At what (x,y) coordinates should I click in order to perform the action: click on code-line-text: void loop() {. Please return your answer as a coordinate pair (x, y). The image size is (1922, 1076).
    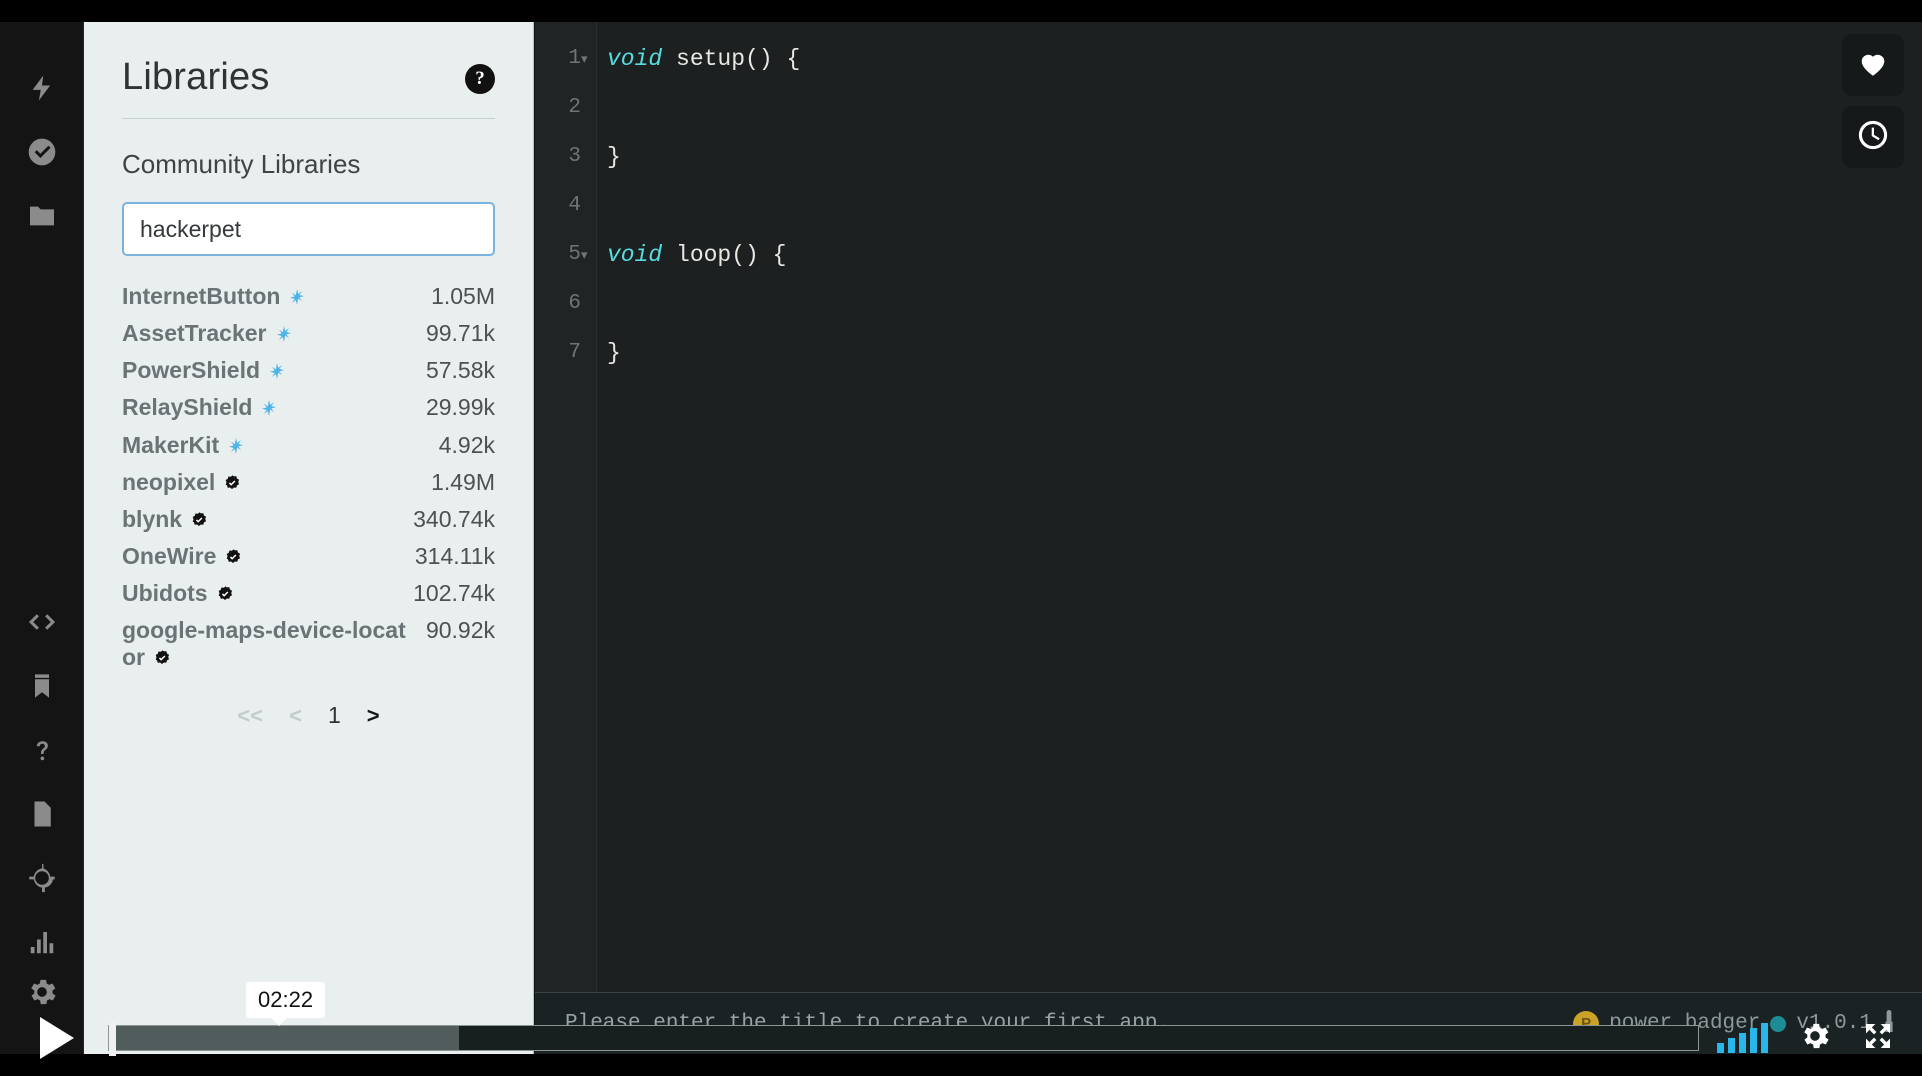
    Looking at the image, I should click on (691, 255).